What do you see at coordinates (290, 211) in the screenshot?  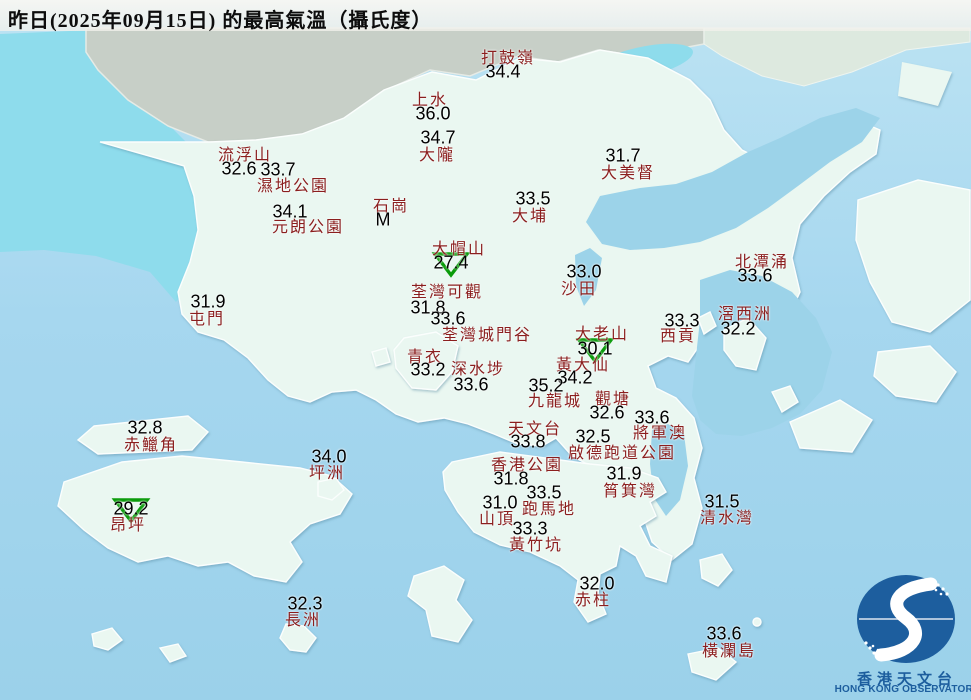 I see `station-value: 34.1` at bounding box center [290, 211].